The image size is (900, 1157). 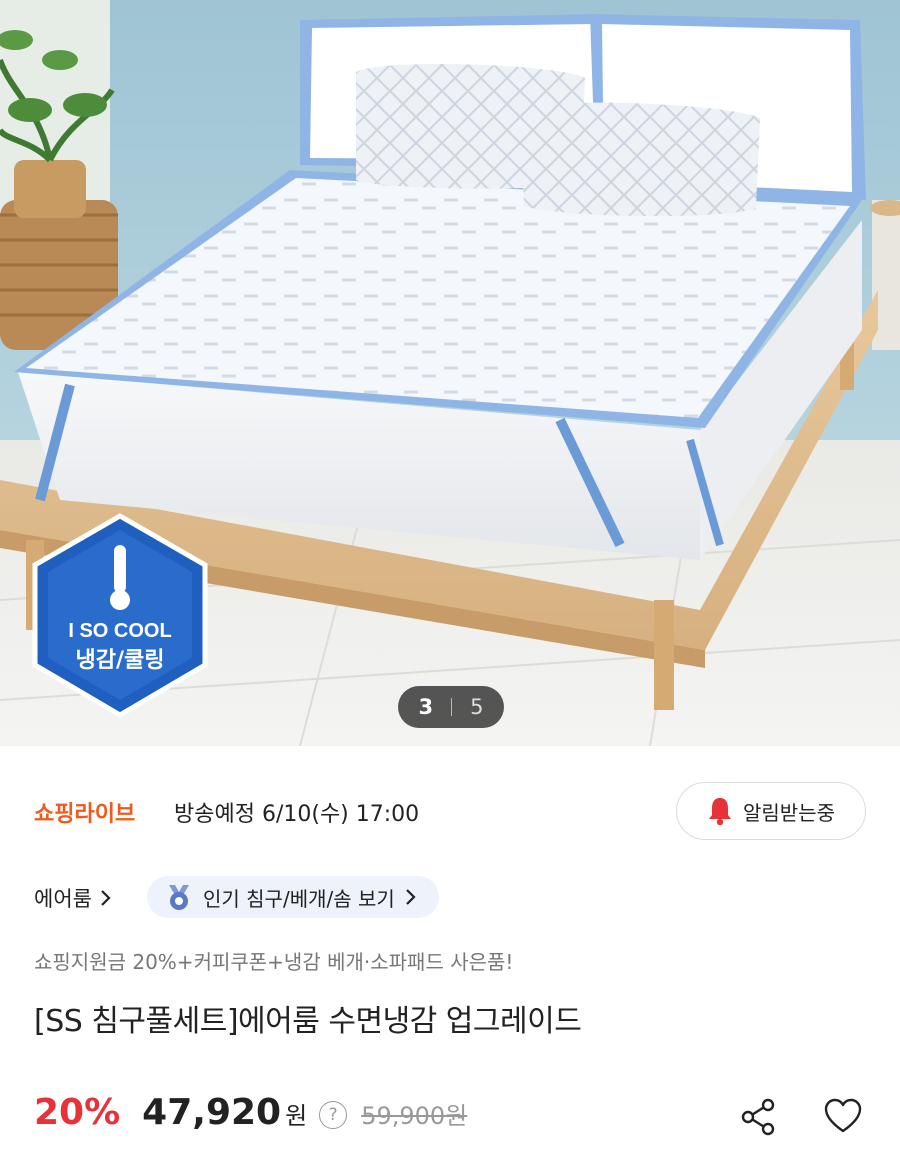 I want to click on price-row: 20% 47,920 원 ? 59,900원, so click(x=250, y=1117).